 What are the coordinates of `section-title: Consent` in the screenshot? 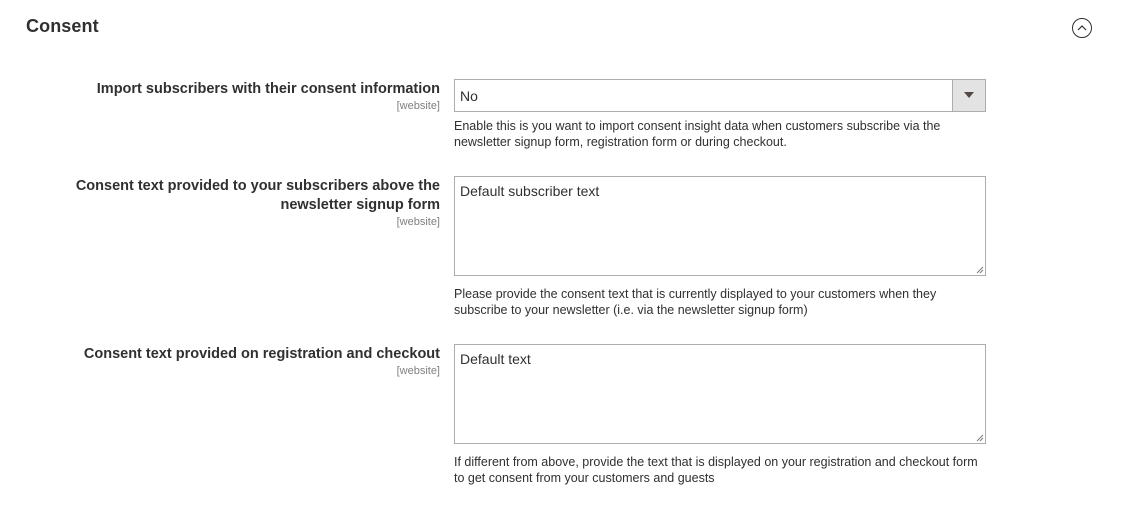 It's located at (62, 26).